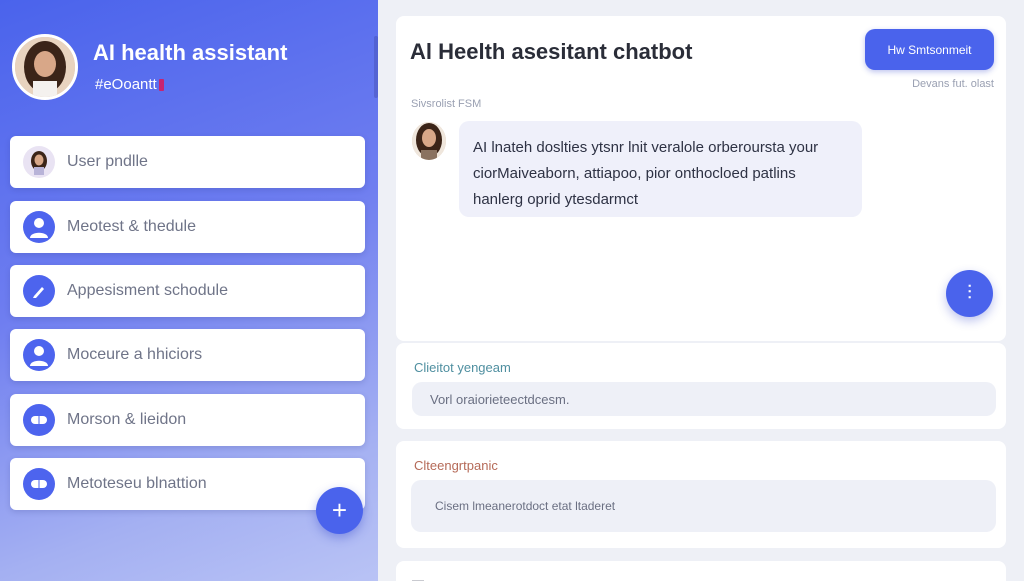  Describe the element at coordinates (131, 226) in the screenshot. I see `nav-label: Meotest & thedule` at that location.